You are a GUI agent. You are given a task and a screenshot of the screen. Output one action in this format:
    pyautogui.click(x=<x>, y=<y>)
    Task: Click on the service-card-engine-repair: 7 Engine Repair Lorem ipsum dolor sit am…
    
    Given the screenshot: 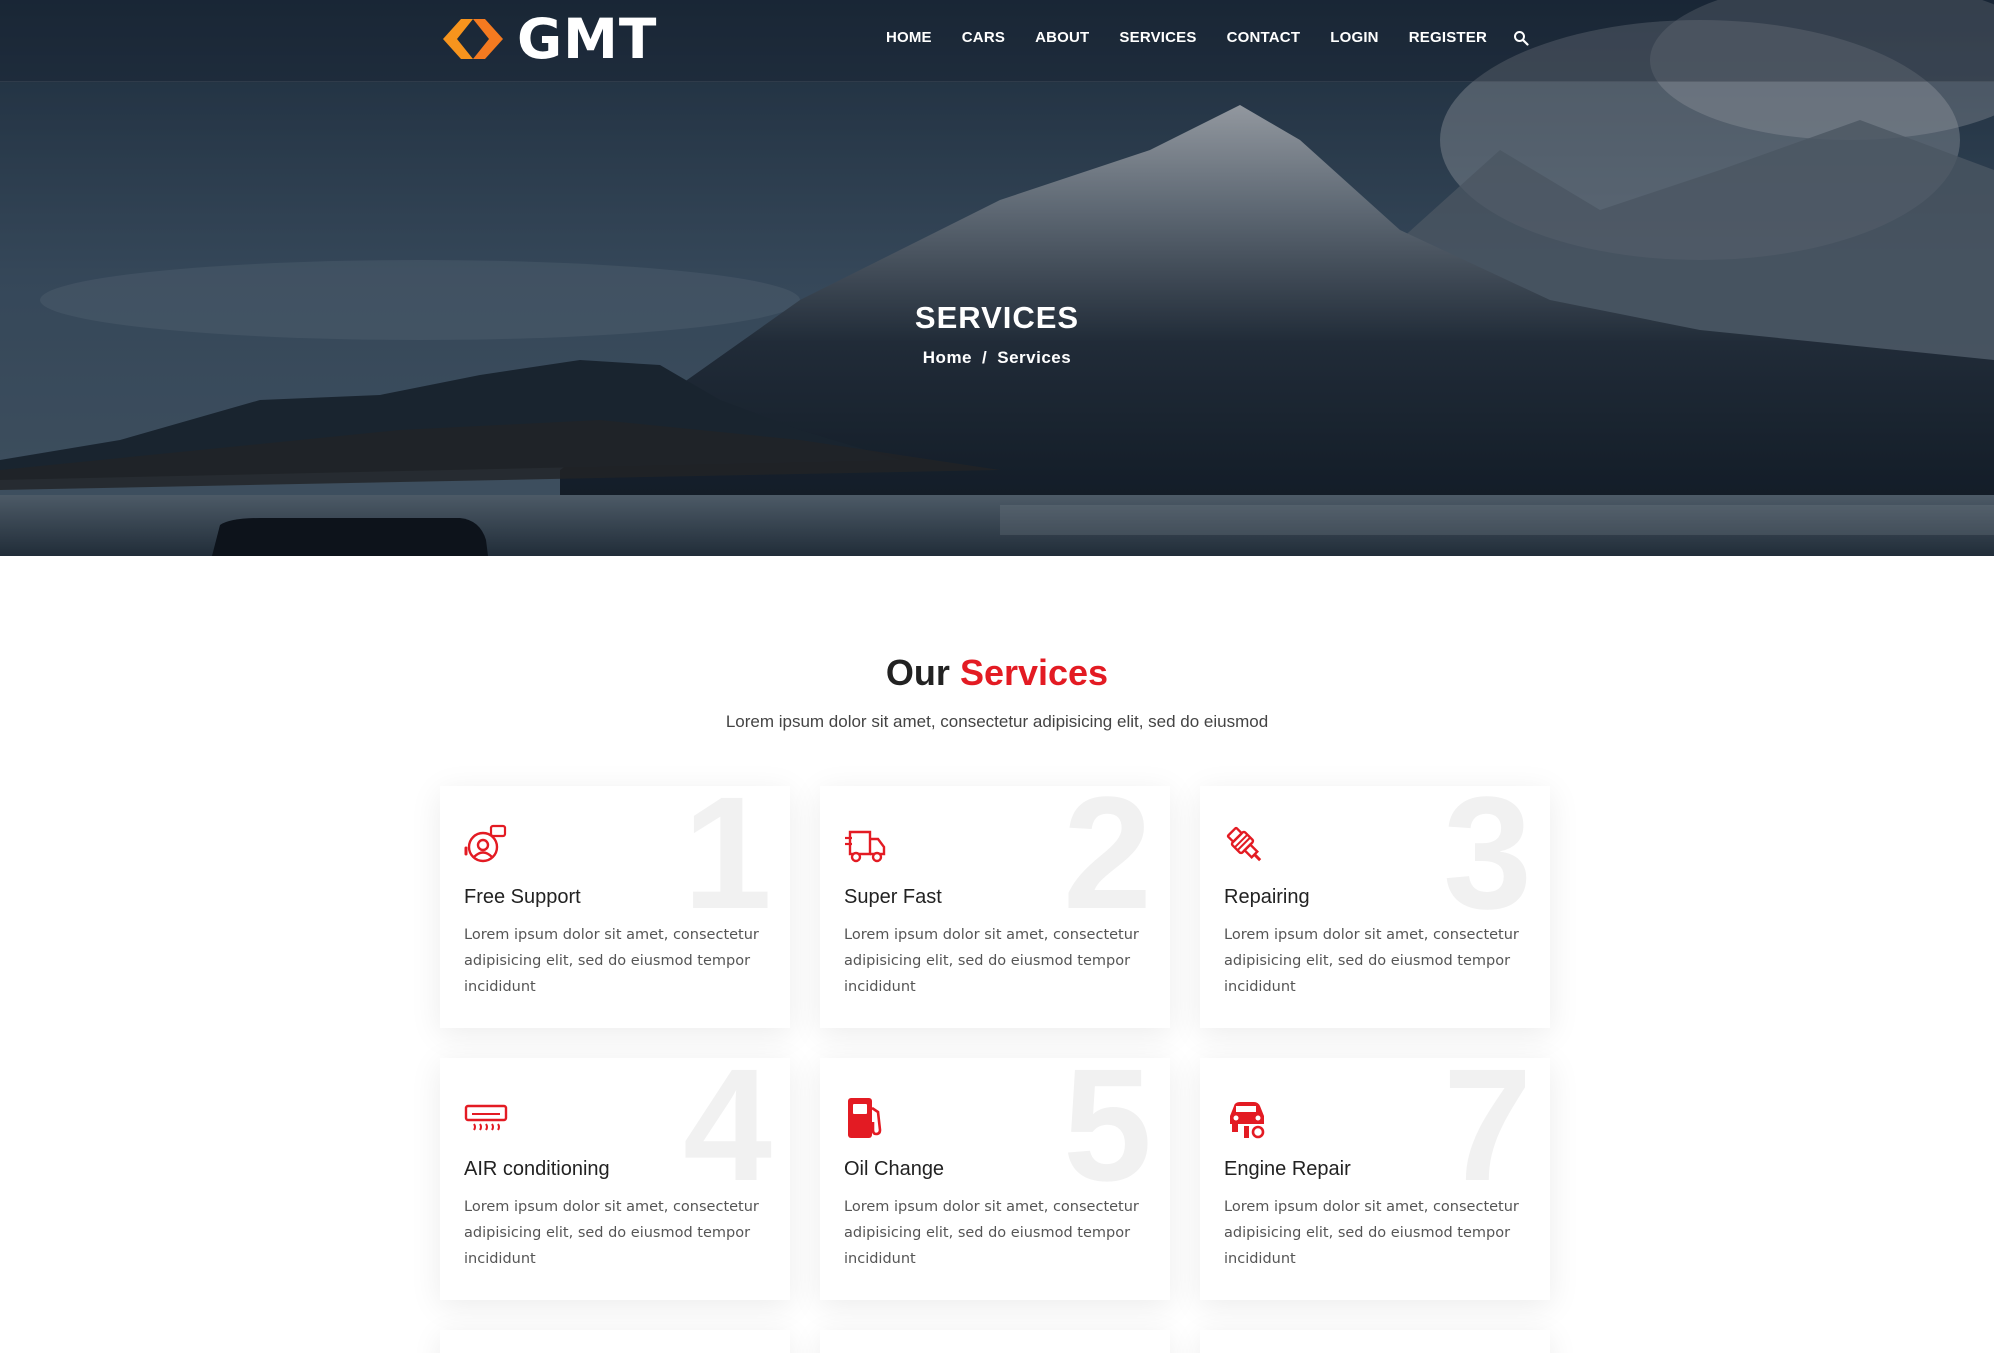 What is the action you would take?
    pyautogui.click(x=1375, y=1179)
    